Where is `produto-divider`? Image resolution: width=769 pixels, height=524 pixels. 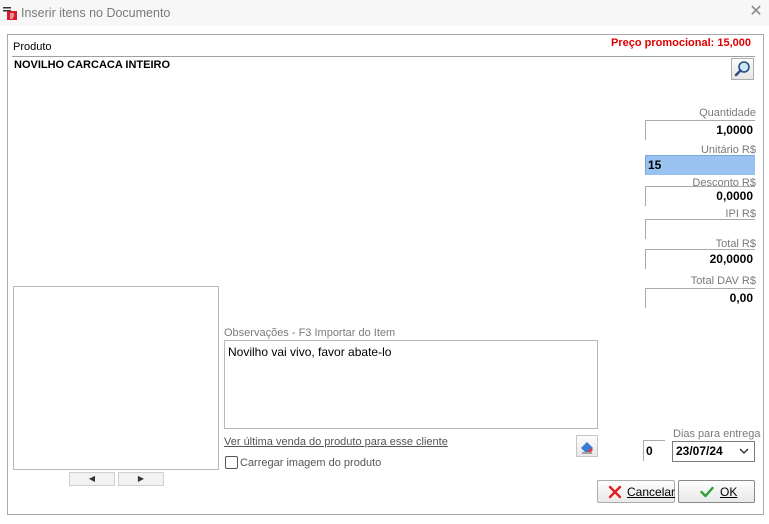 produto-divider is located at coordinates (383, 56).